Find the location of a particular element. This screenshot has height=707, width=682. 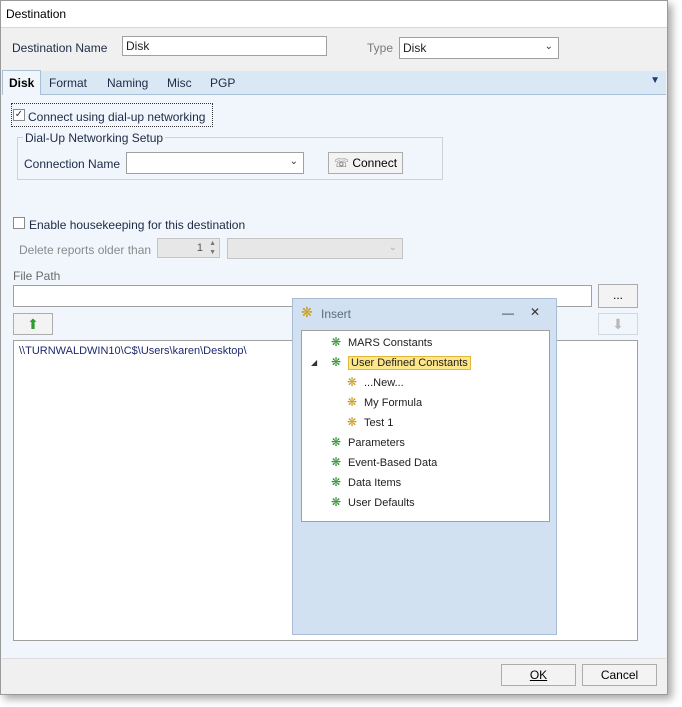

connect-button-label: Connect is located at coordinates (375, 163).